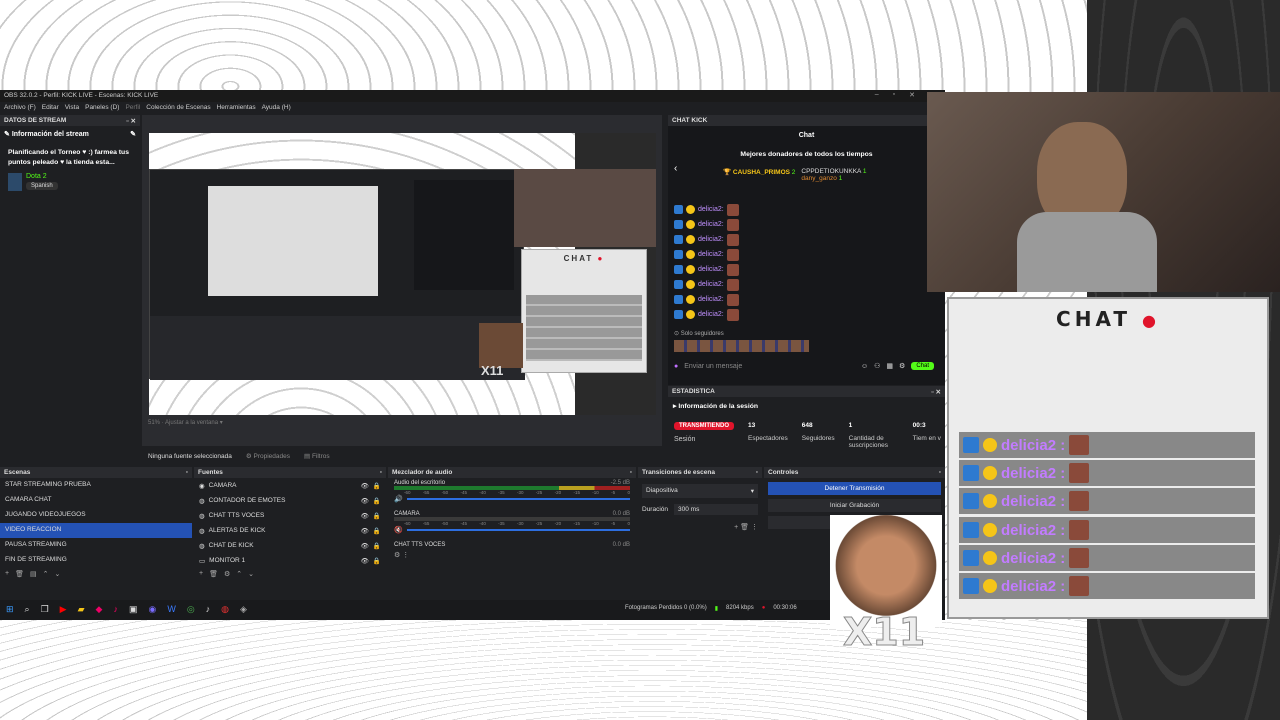 The width and height of the screenshot is (1280, 720). What do you see at coordinates (877, 366) in the screenshot?
I see `users-icon: ⚇` at bounding box center [877, 366].